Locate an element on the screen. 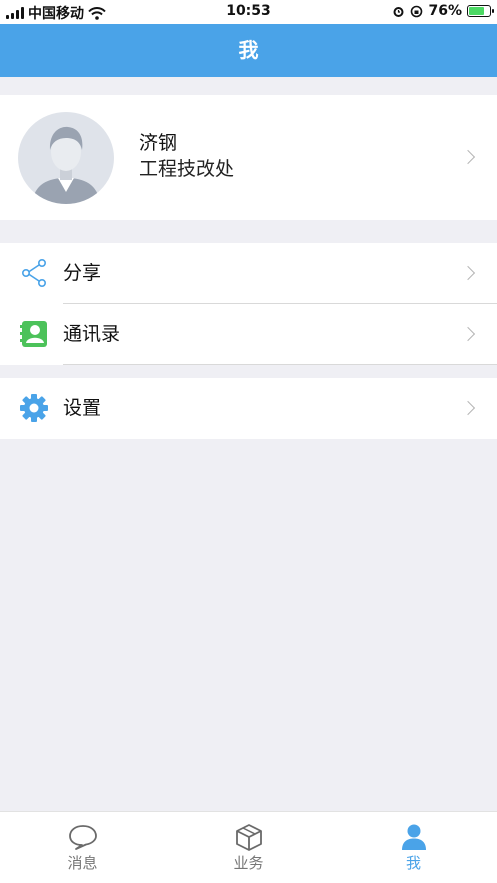  menu-item-settings: 设置 is located at coordinates (248, 408).